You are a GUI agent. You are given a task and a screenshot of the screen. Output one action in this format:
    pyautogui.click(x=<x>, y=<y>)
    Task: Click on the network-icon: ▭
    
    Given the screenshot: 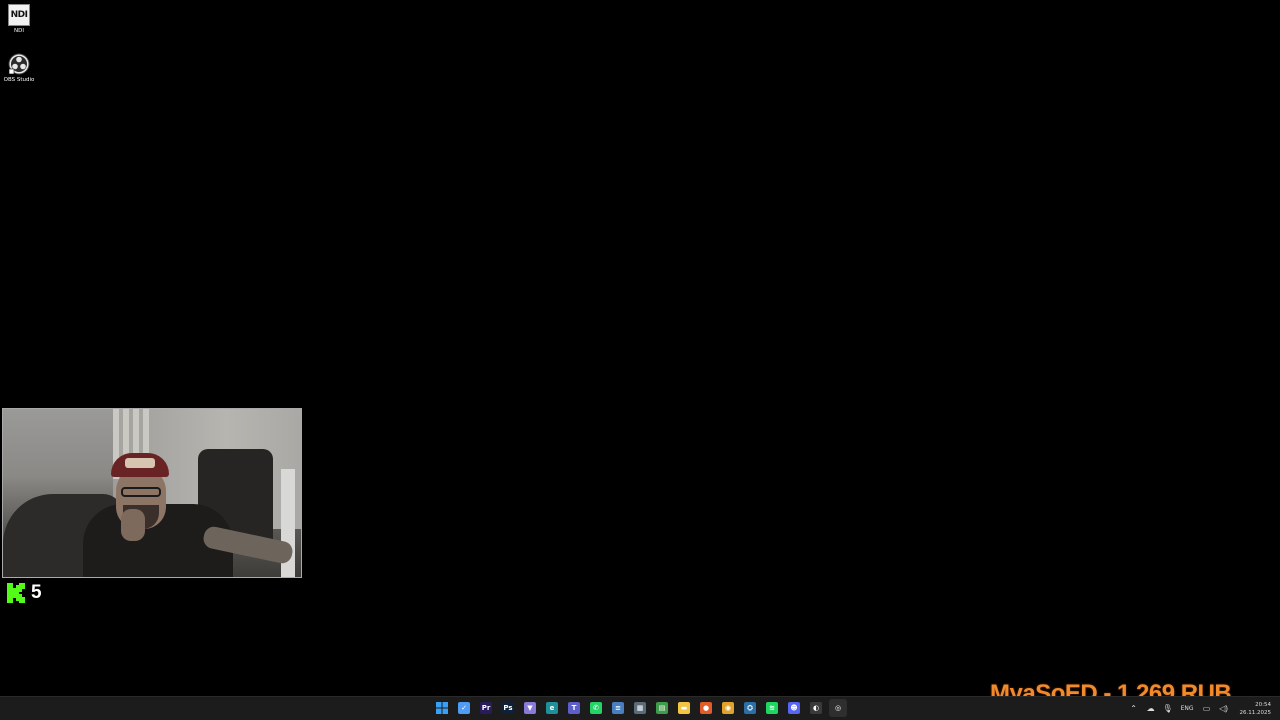 What is the action you would take?
    pyautogui.click(x=1207, y=709)
    